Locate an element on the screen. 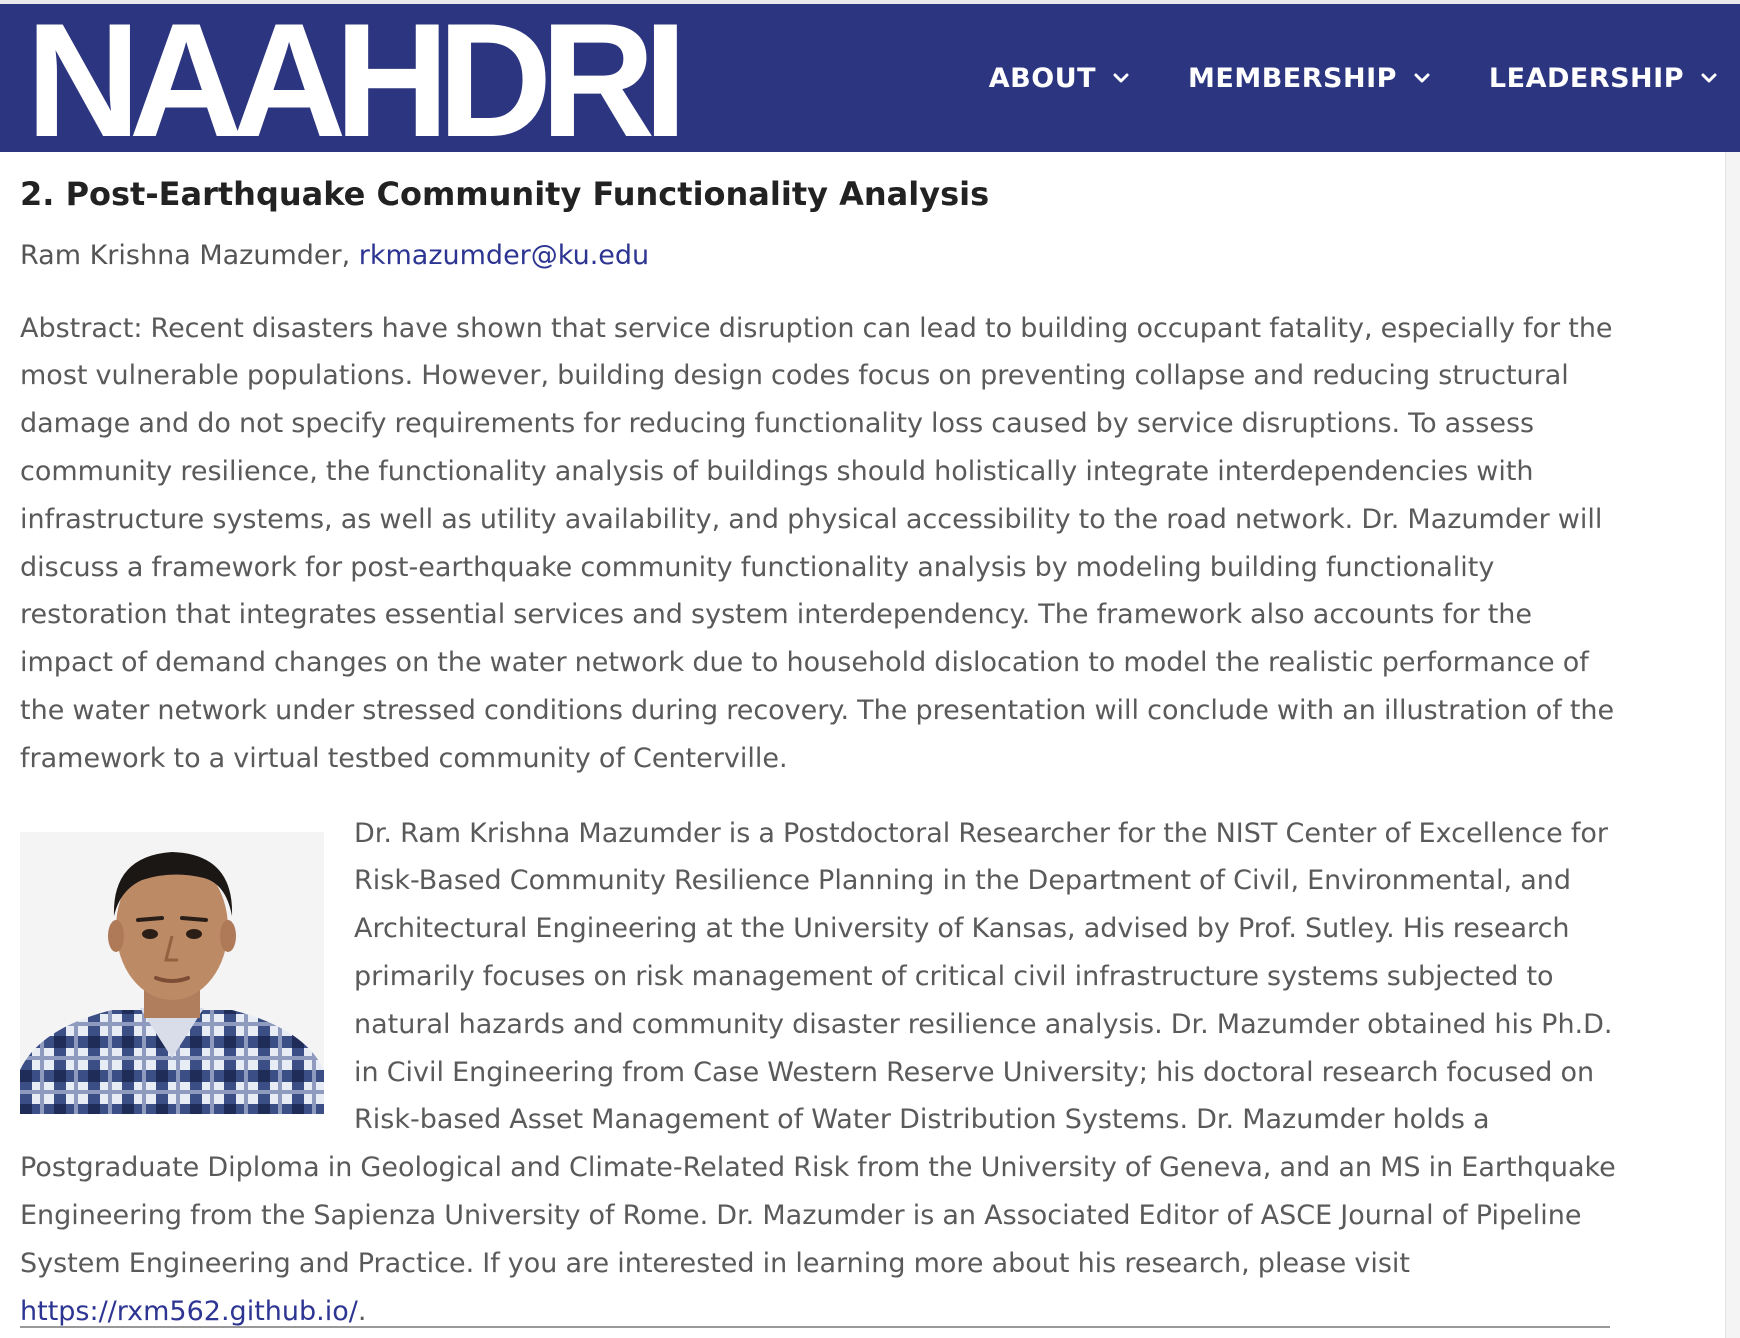  site-header: NAAHDRI ABOUT MEMBERSHIP LEADERSHIP is located at coordinates (870, 81).